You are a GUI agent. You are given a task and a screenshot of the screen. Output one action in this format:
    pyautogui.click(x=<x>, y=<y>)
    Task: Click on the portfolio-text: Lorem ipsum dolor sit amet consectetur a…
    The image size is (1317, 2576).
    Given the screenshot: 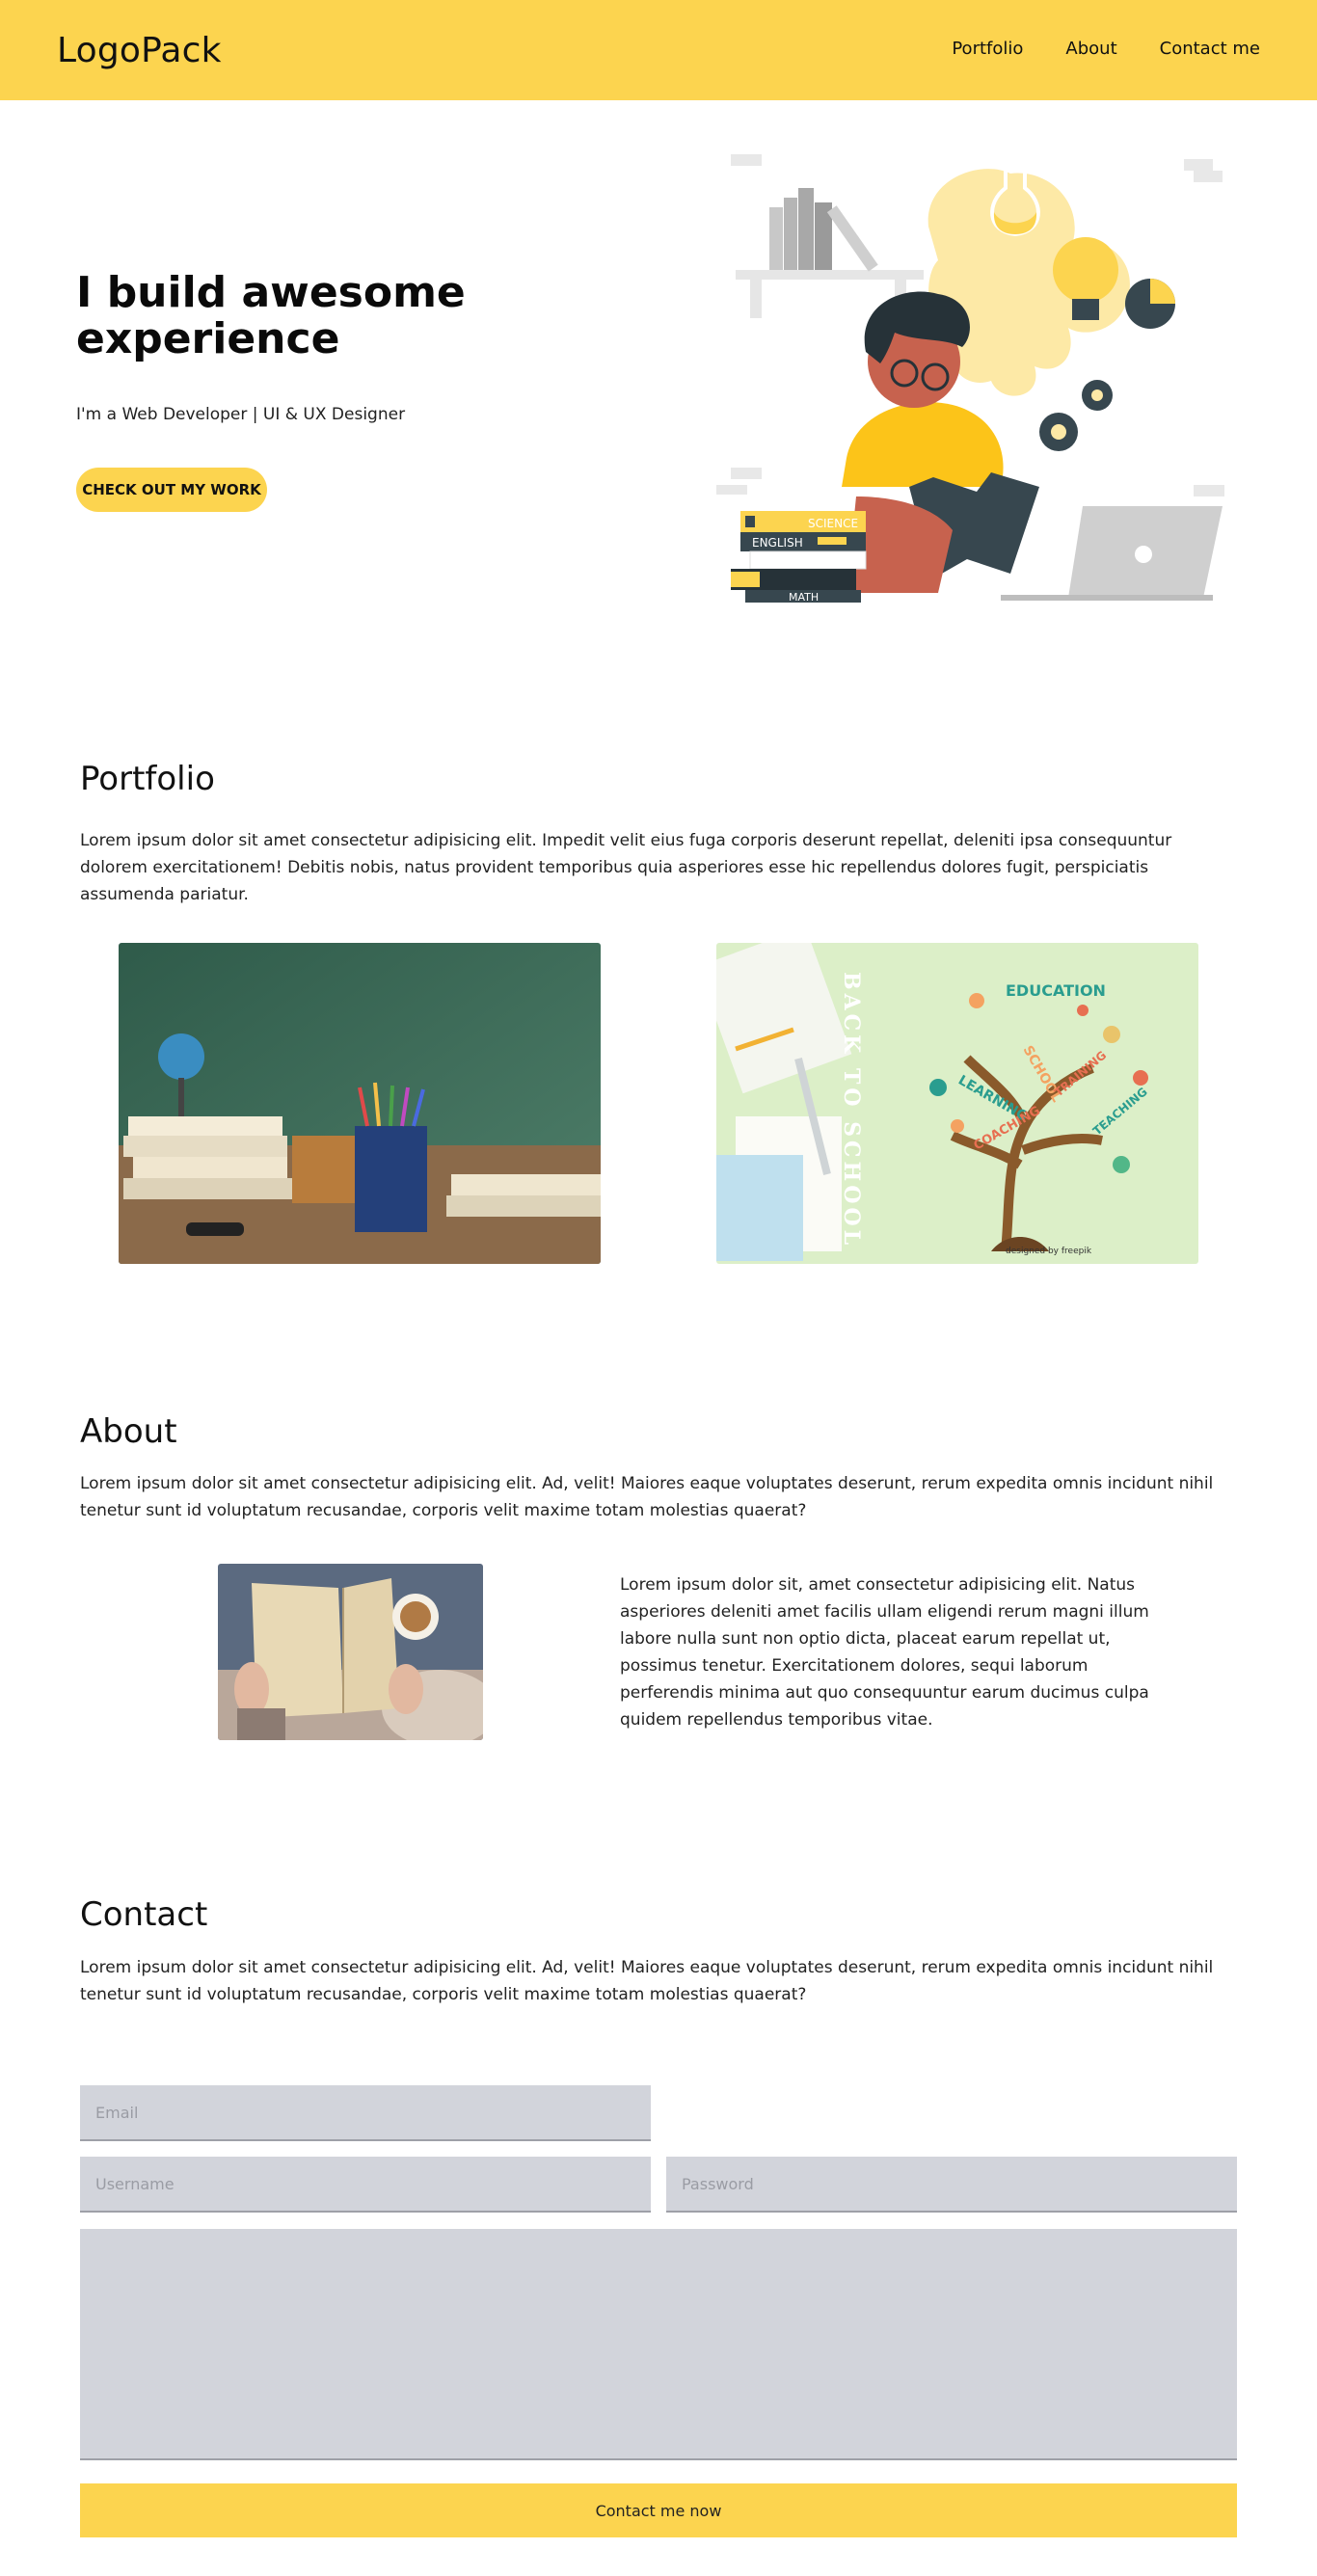 What is the action you would take?
    pyautogui.click(x=626, y=868)
    